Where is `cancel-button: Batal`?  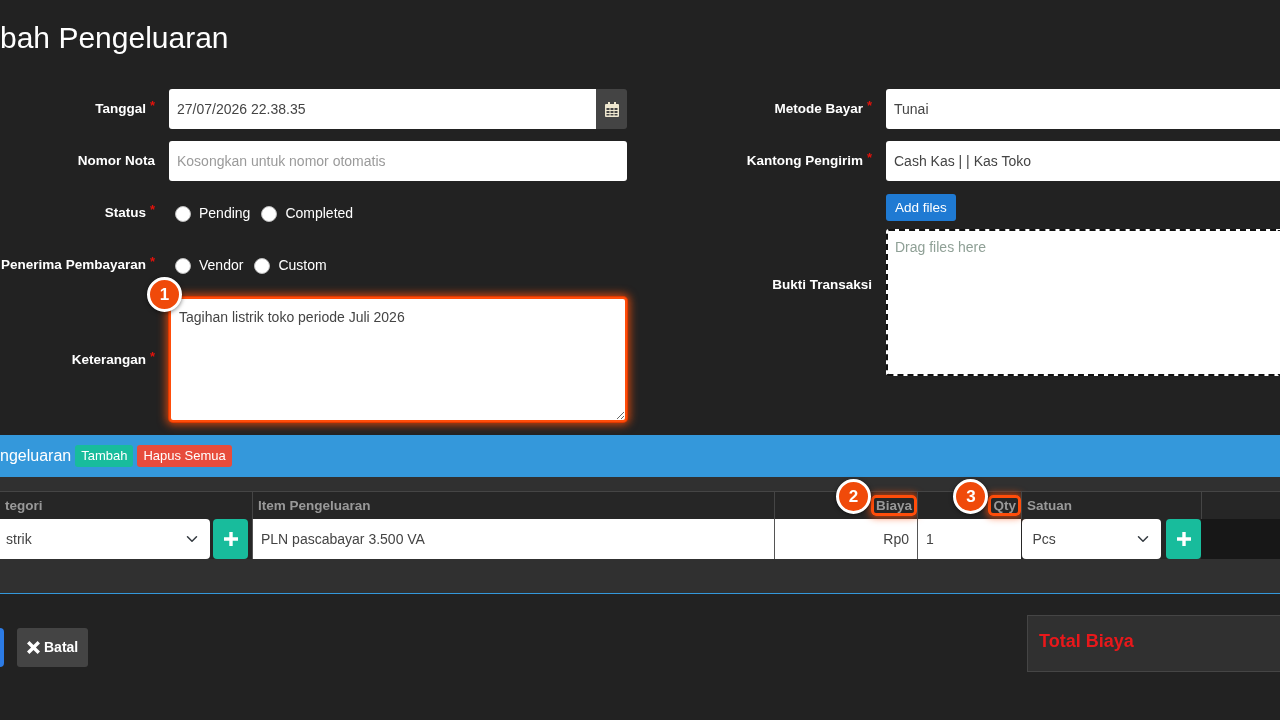
cancel-button: Batal is located at coordinates (53, 647).